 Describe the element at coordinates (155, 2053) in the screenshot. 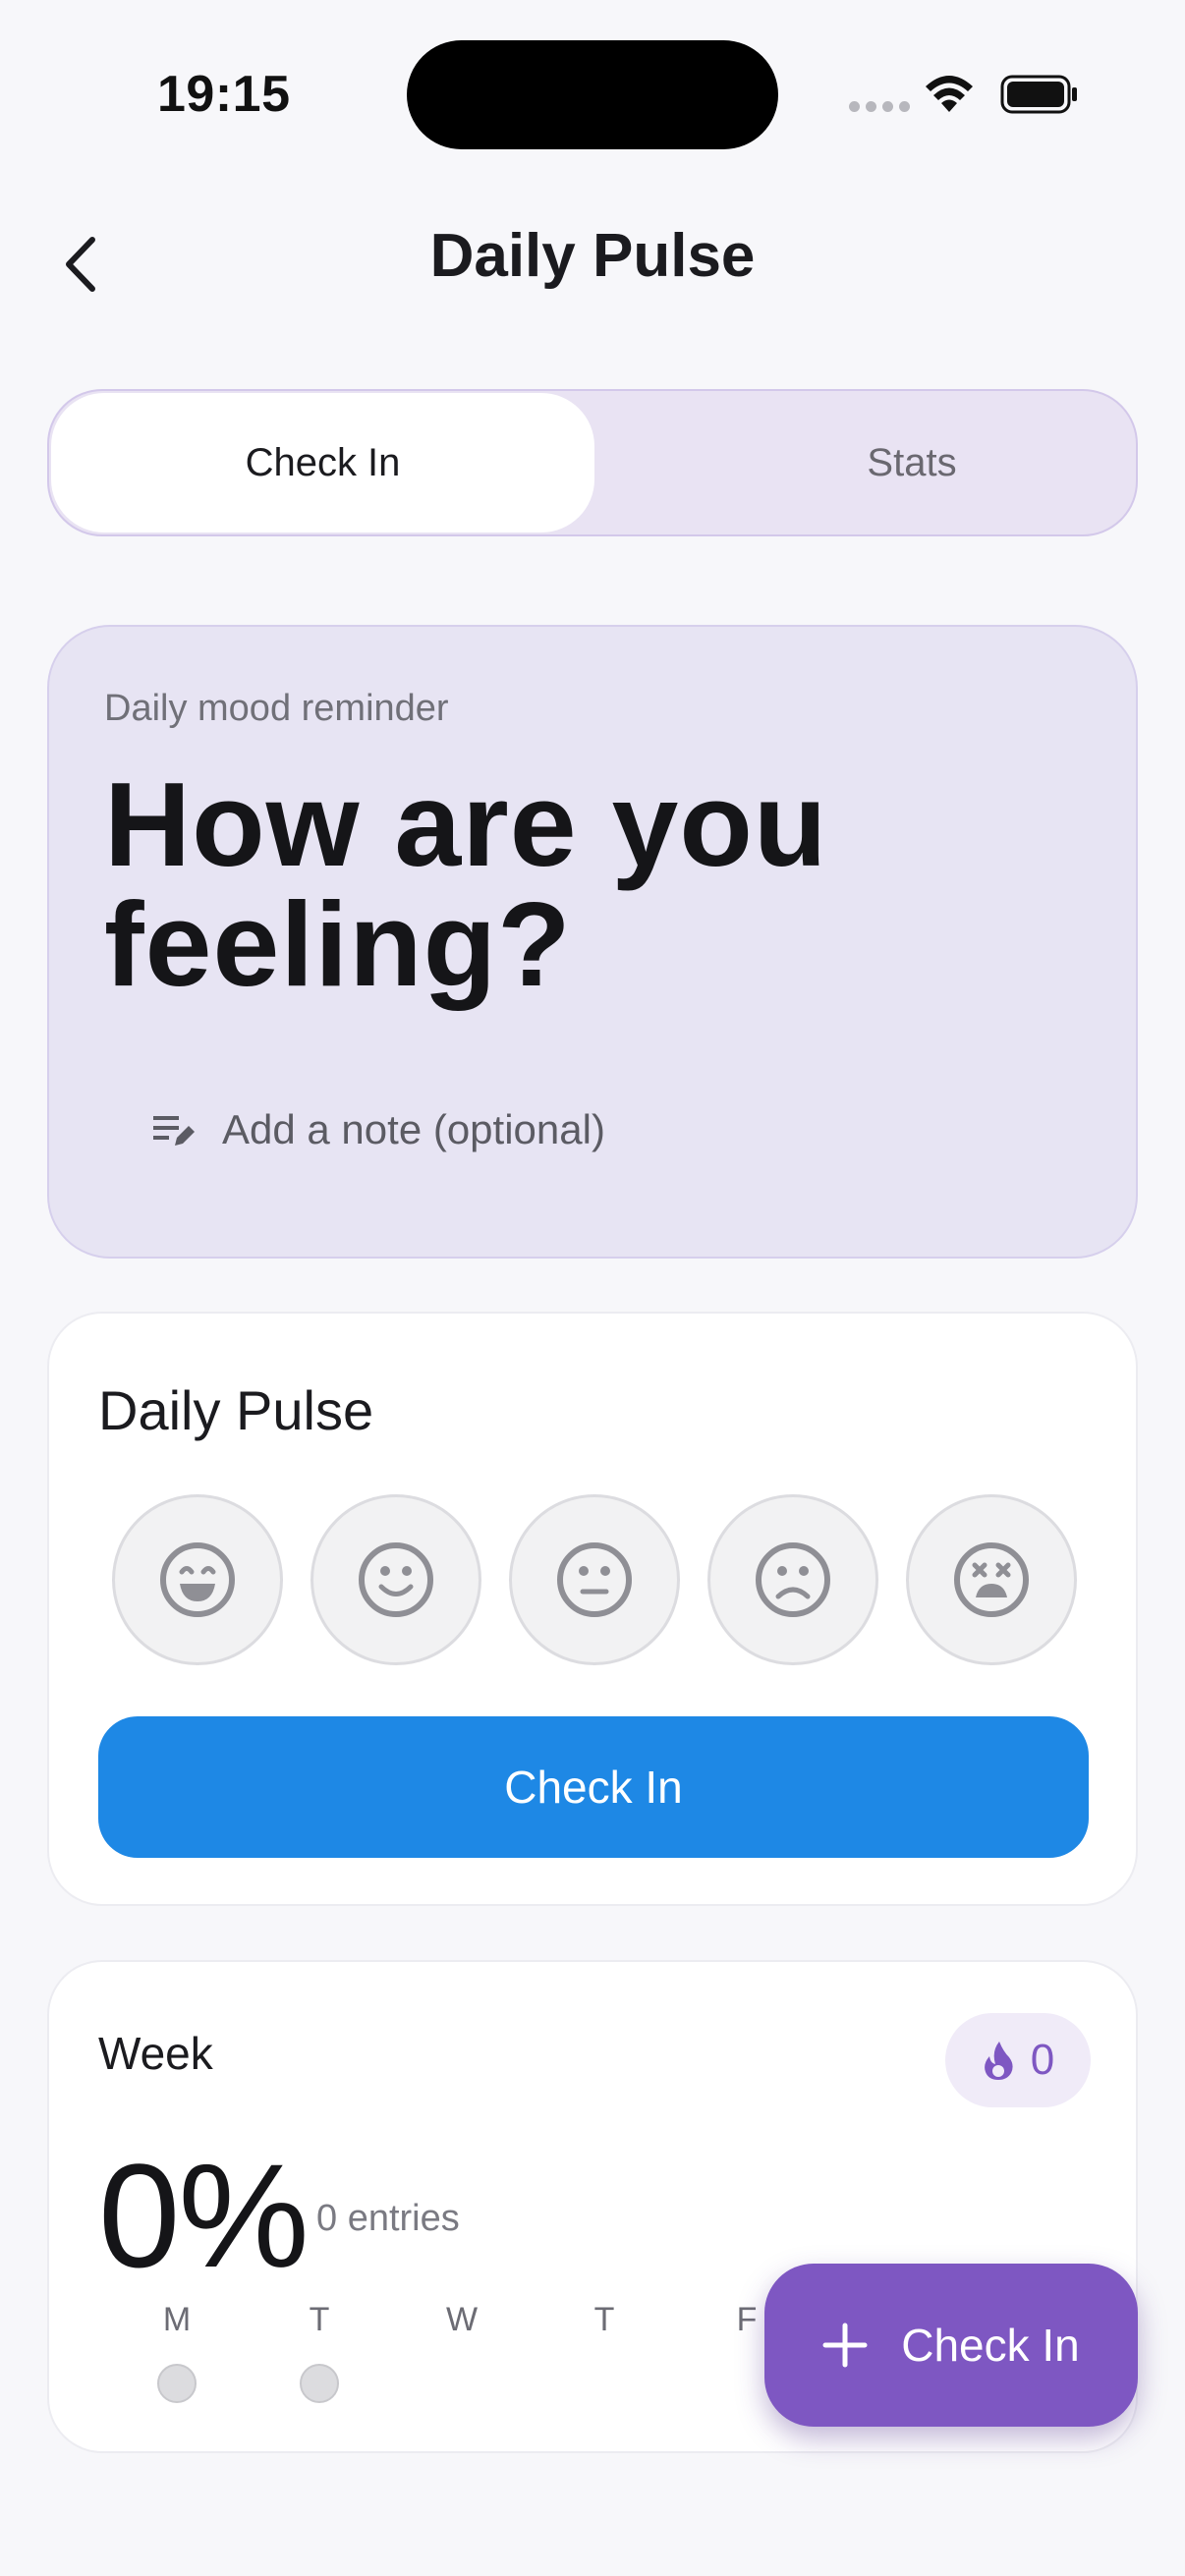

I see `week-title: Week` at that location.